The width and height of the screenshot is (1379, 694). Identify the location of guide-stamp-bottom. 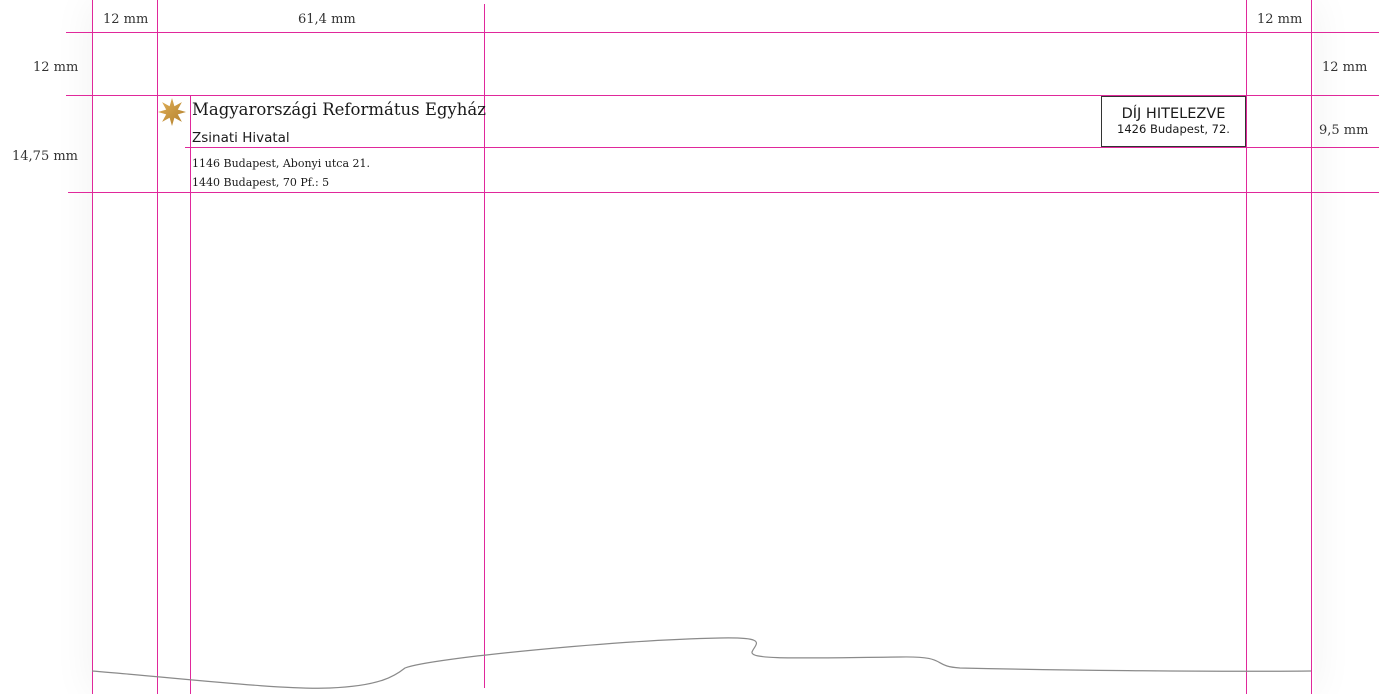
(782, 147).